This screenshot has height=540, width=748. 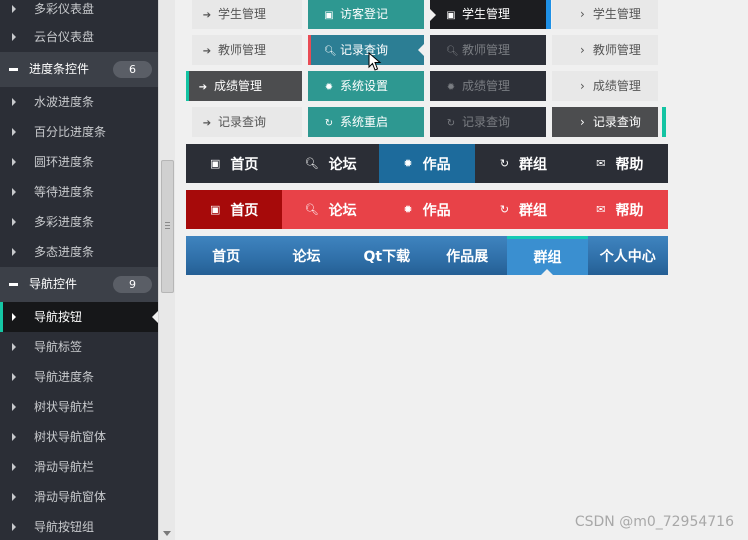 I want to click on nav-button-student-mgmt-dark: ▣ 学生管理, so click(x=490, y=14).